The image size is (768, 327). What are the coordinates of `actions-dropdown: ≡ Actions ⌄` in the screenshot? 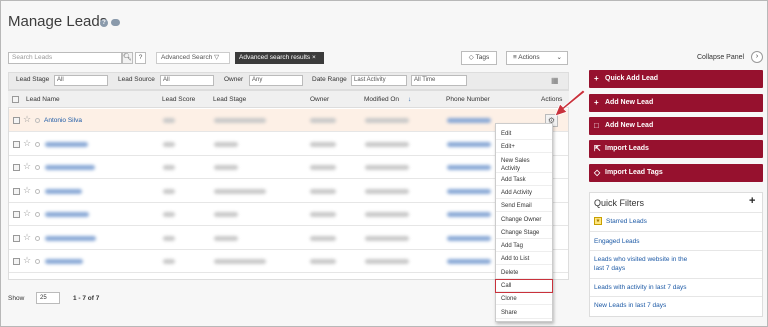 It's located at (537, 58).